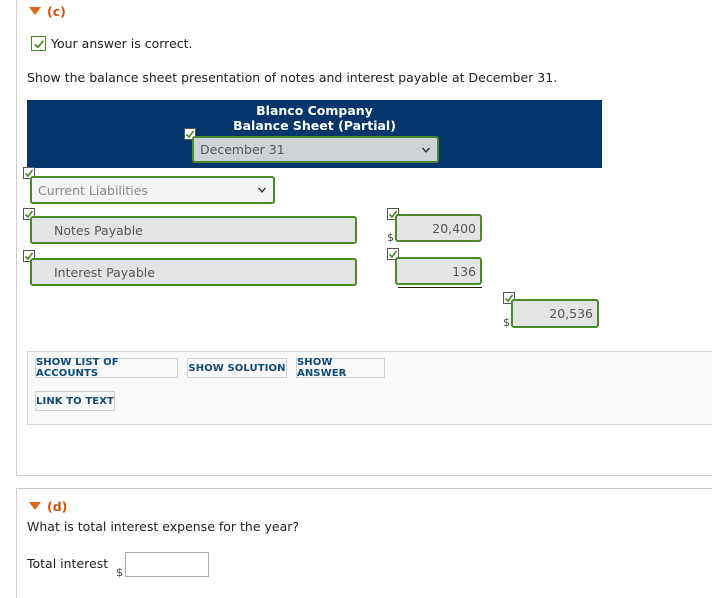 This screenshot has width=712, height=598. Describe the element at coordinates (340, 368) in the screenshot. I see `show-answer-button: SHOW ANSWER` at that location.